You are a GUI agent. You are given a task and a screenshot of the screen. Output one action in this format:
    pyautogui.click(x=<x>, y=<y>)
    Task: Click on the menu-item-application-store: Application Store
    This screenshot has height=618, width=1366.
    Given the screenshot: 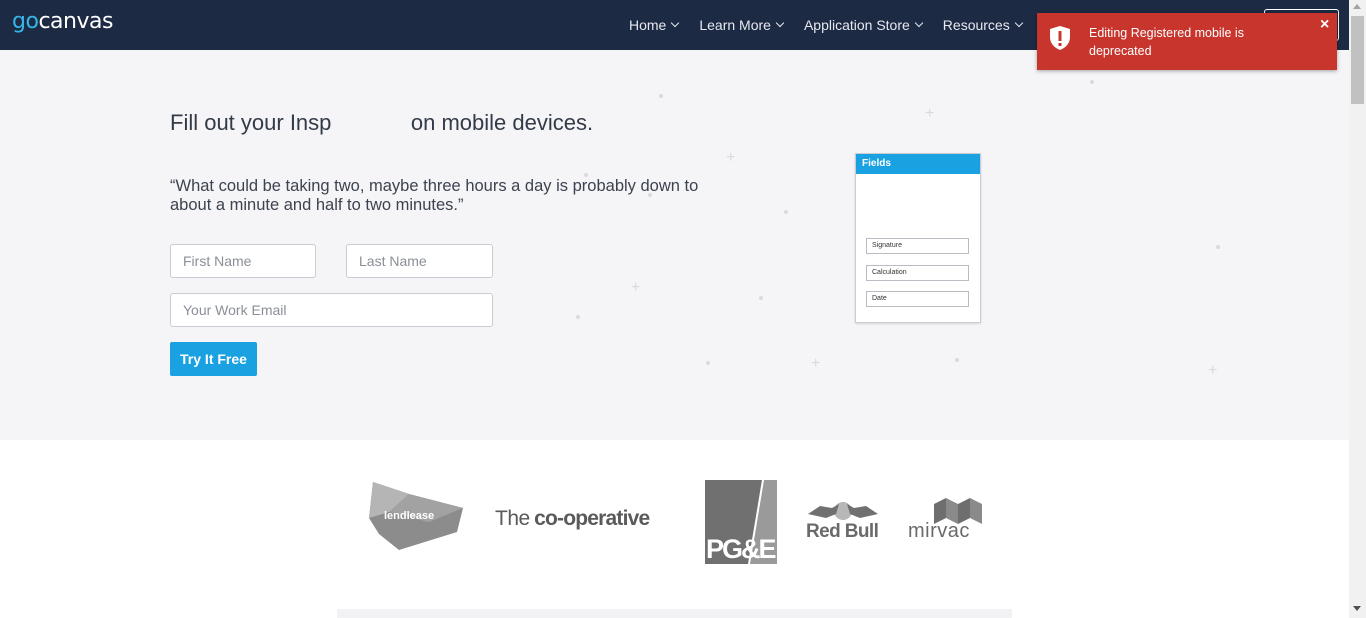 What is the action you would take?
    pyautogui.click(x=863, y=25)
    